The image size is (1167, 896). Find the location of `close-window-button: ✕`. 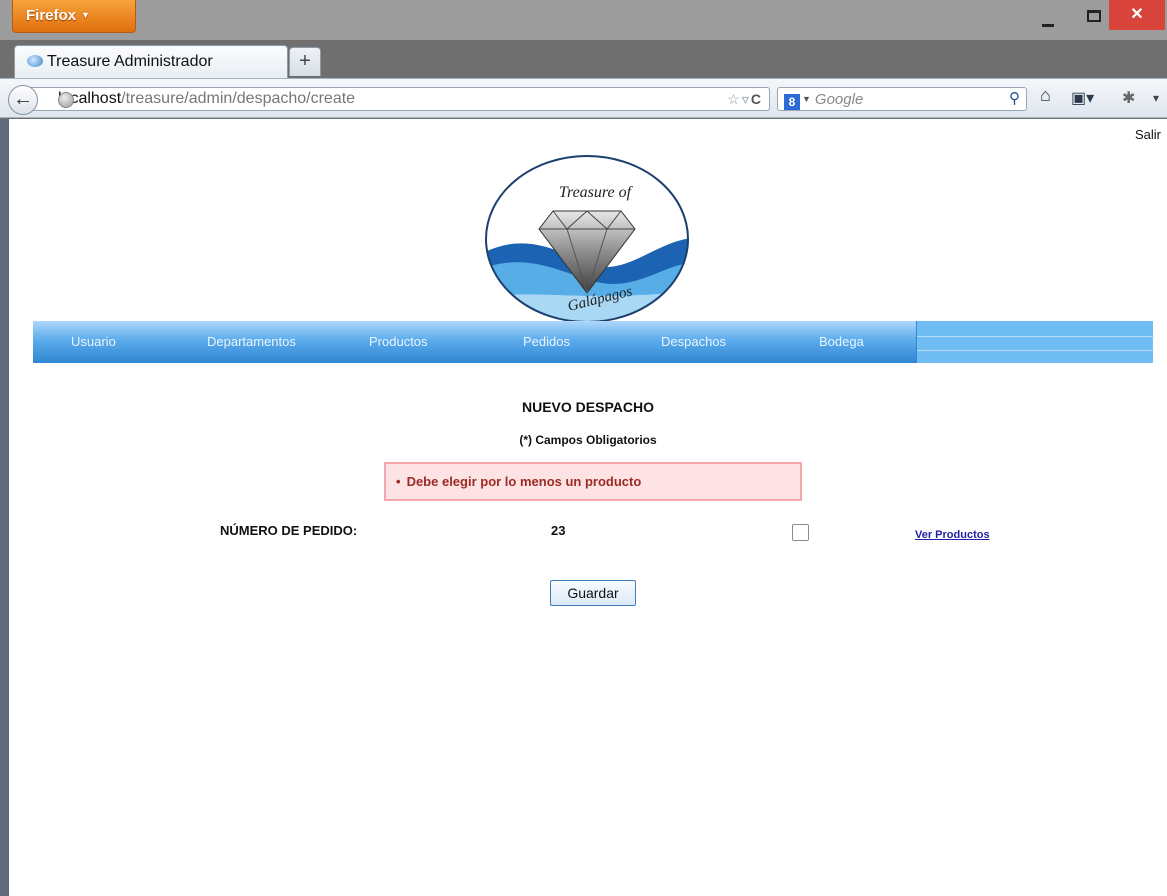

close-window-button: ✕ is located at coordinates (1137, 15).